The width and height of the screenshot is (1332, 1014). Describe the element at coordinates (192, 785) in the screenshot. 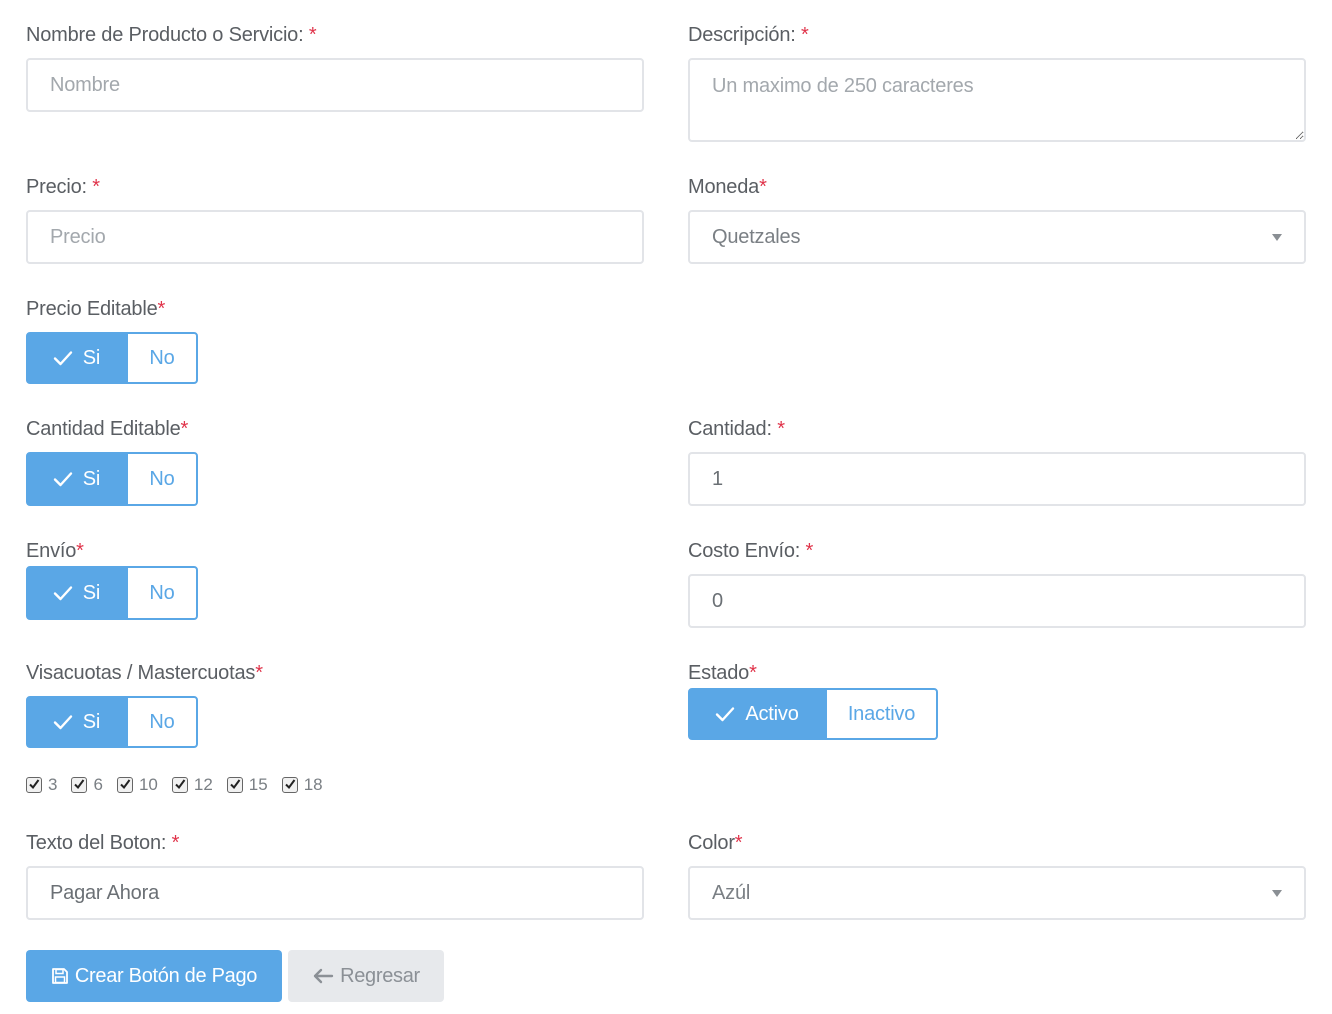

I see `cuota-option: 12` at that location.